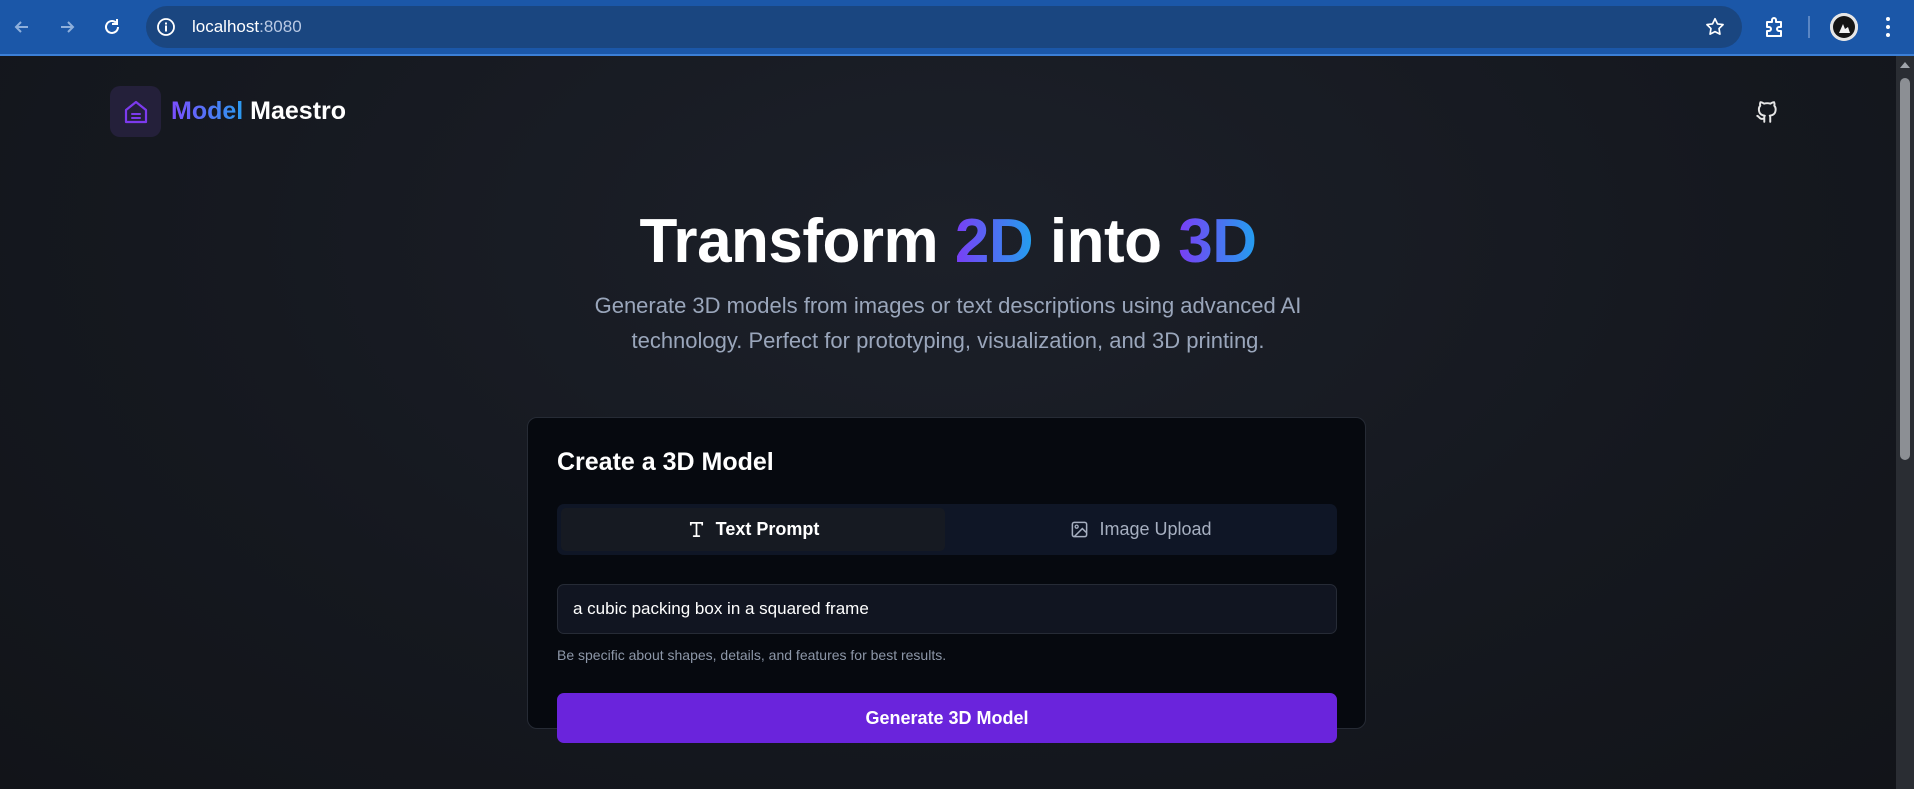 Image resolution: width=1914 pixels, height=789 pixels. I want to click on page-scrollbar, so click(1905, 422).